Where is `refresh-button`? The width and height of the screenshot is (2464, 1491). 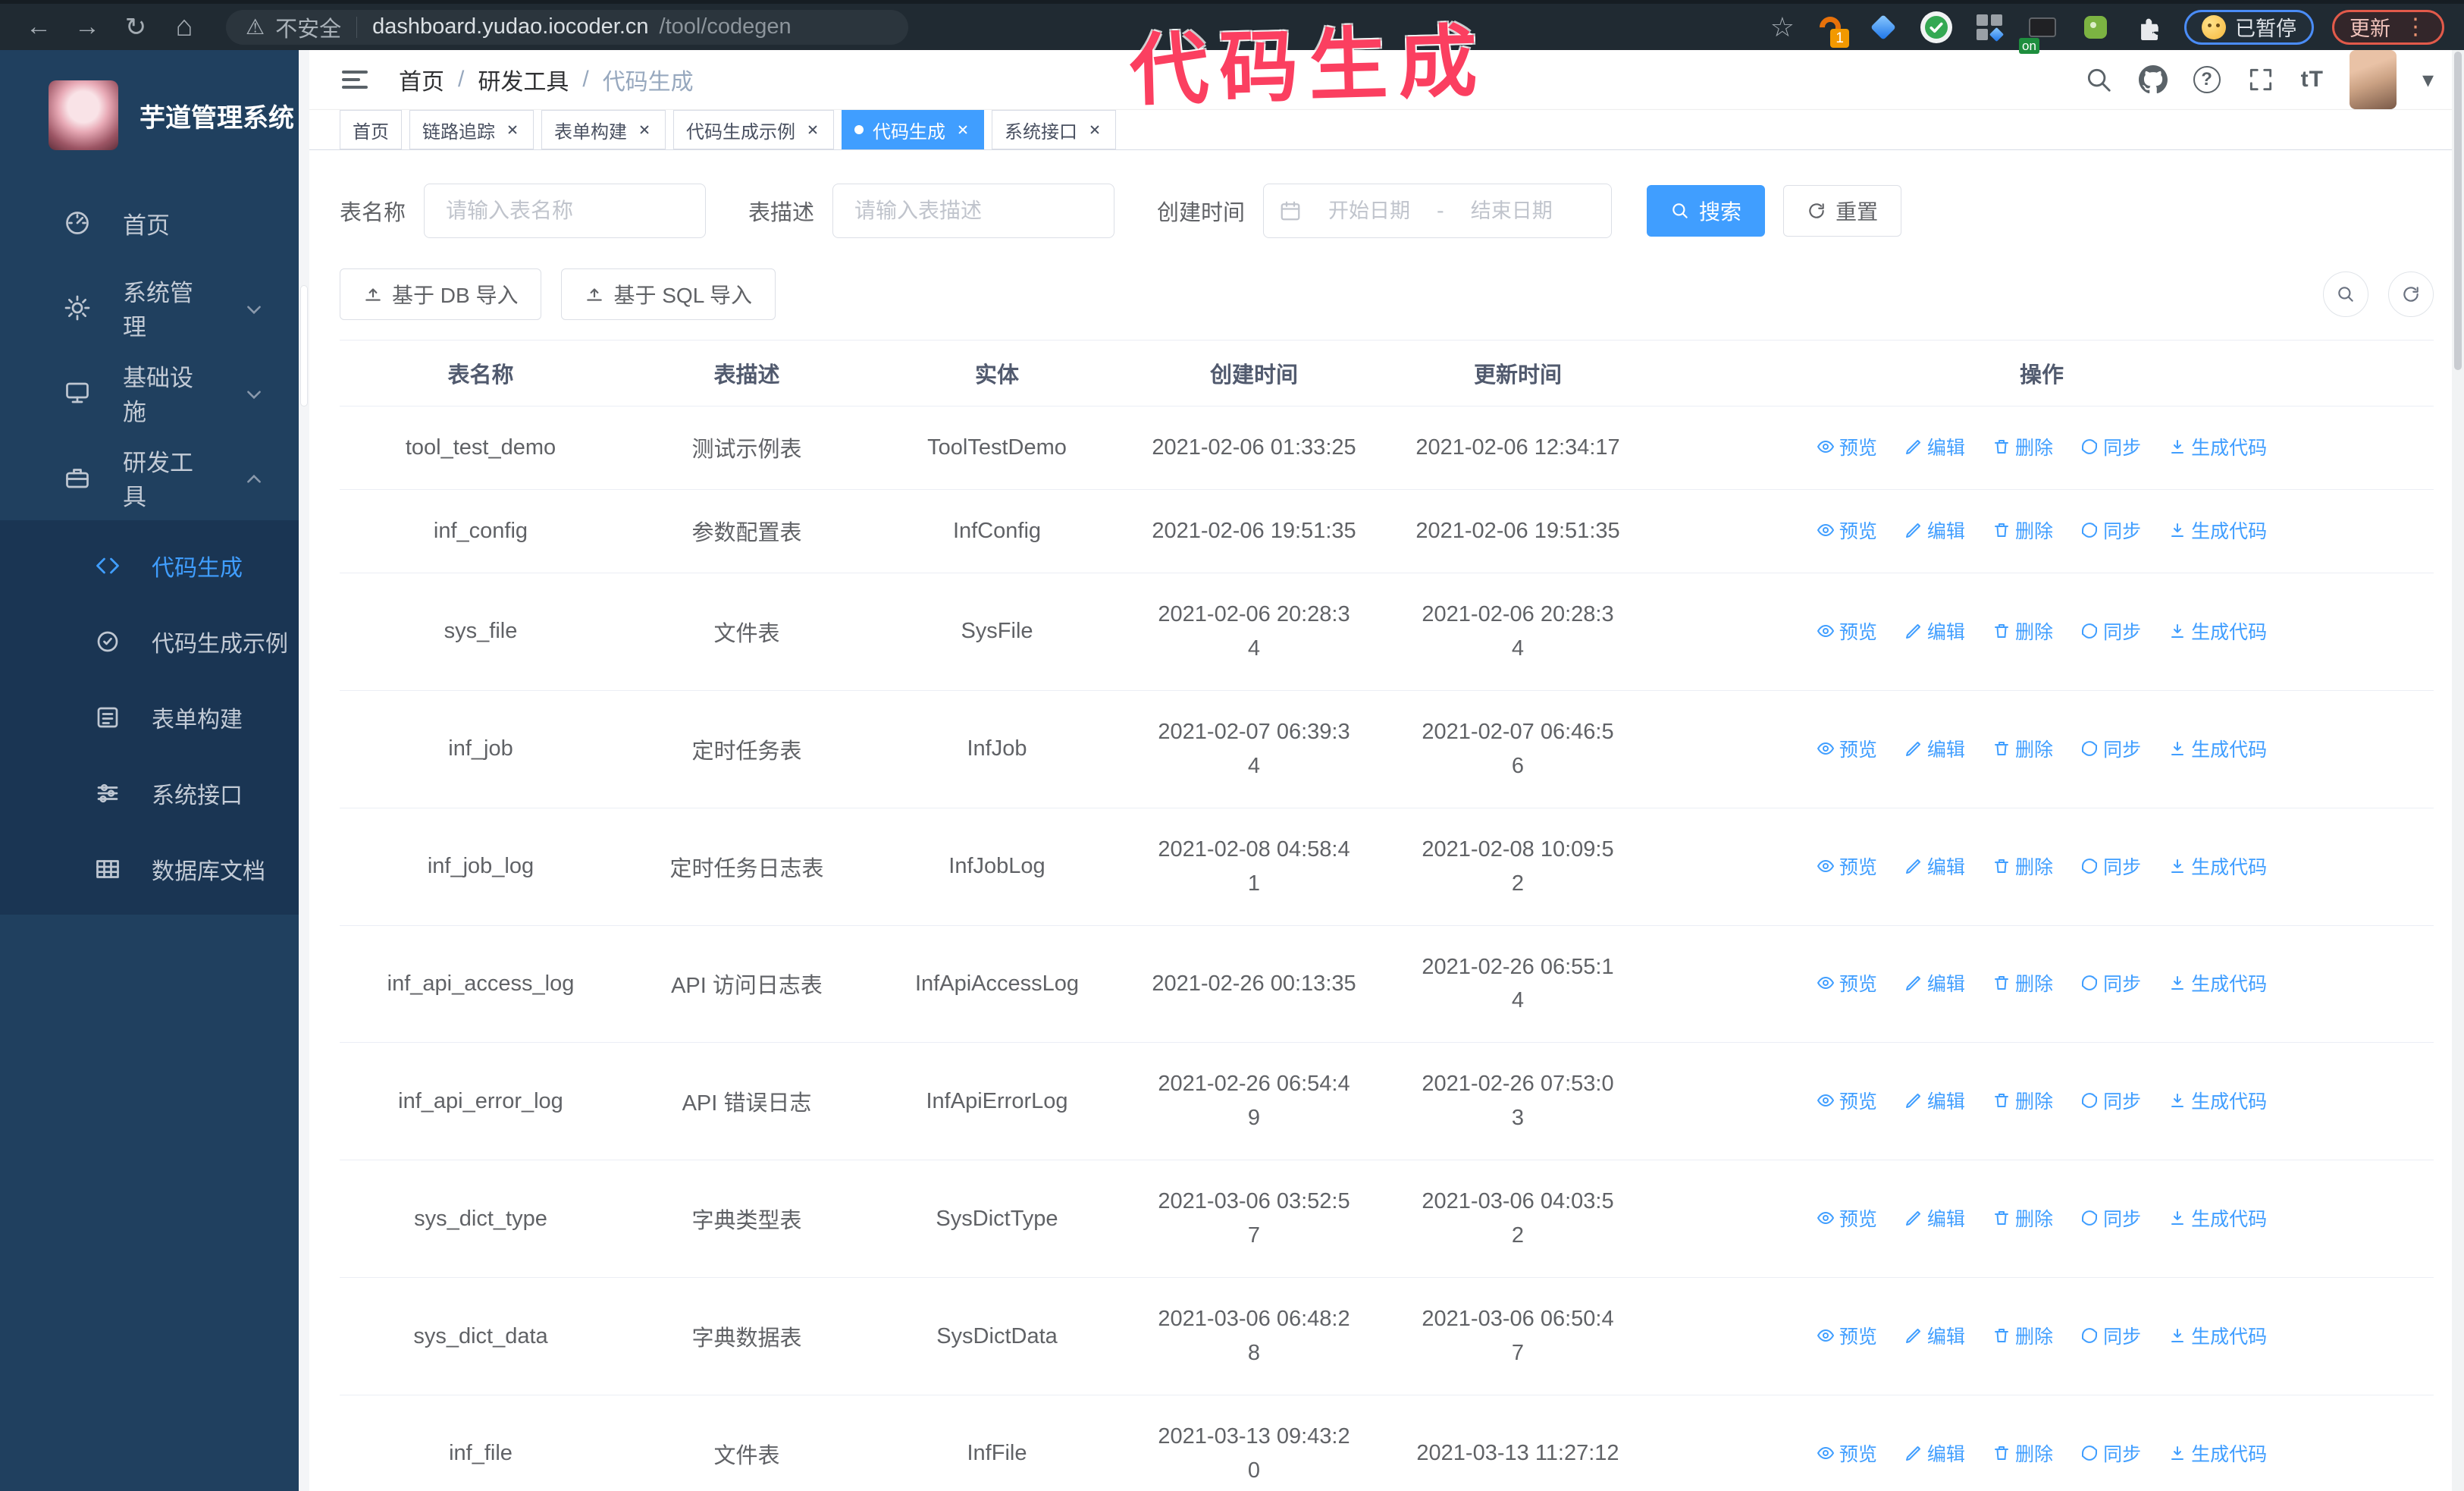 refresh-button is located at coordinates (2411, 294).